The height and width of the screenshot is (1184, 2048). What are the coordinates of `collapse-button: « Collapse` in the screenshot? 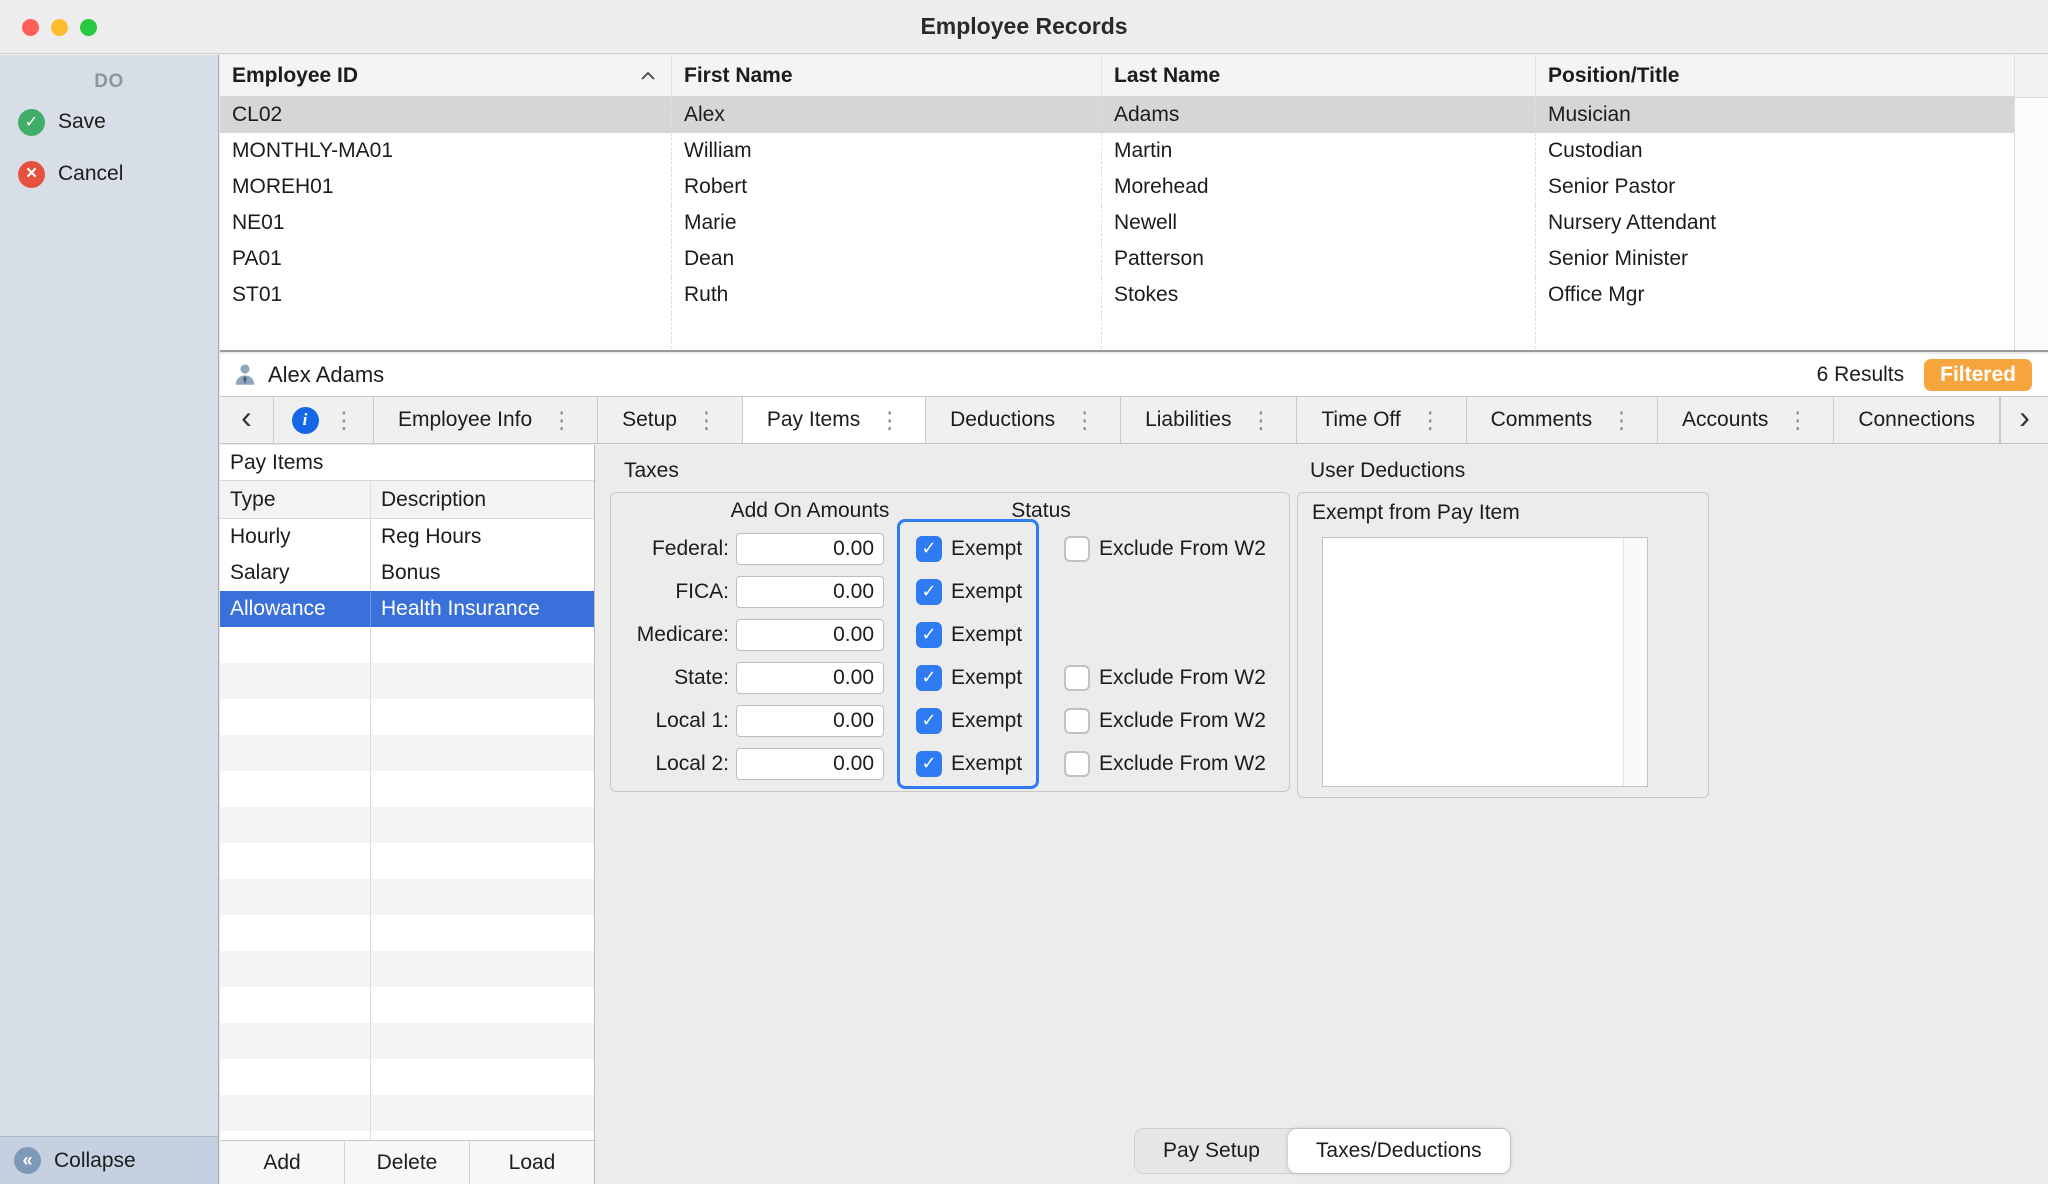 It's located at (109, 1160).